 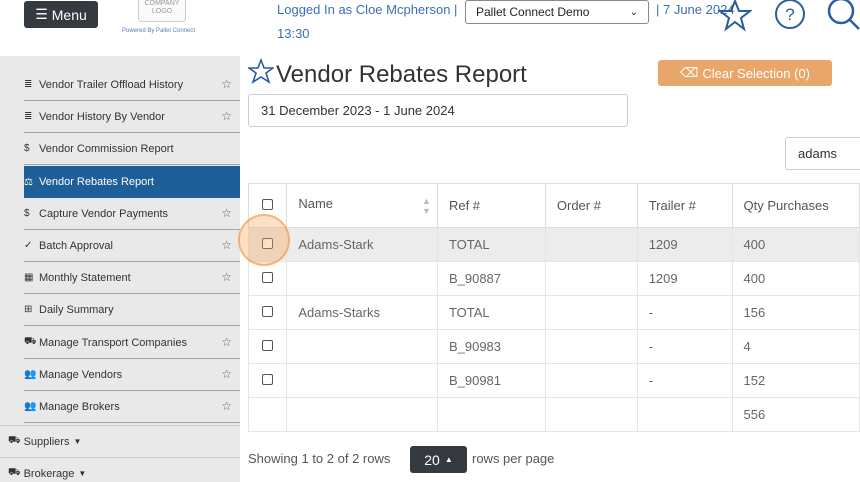 I want to click on sidebar-item-label: Monthly Statement, so click(x=85, y=277).